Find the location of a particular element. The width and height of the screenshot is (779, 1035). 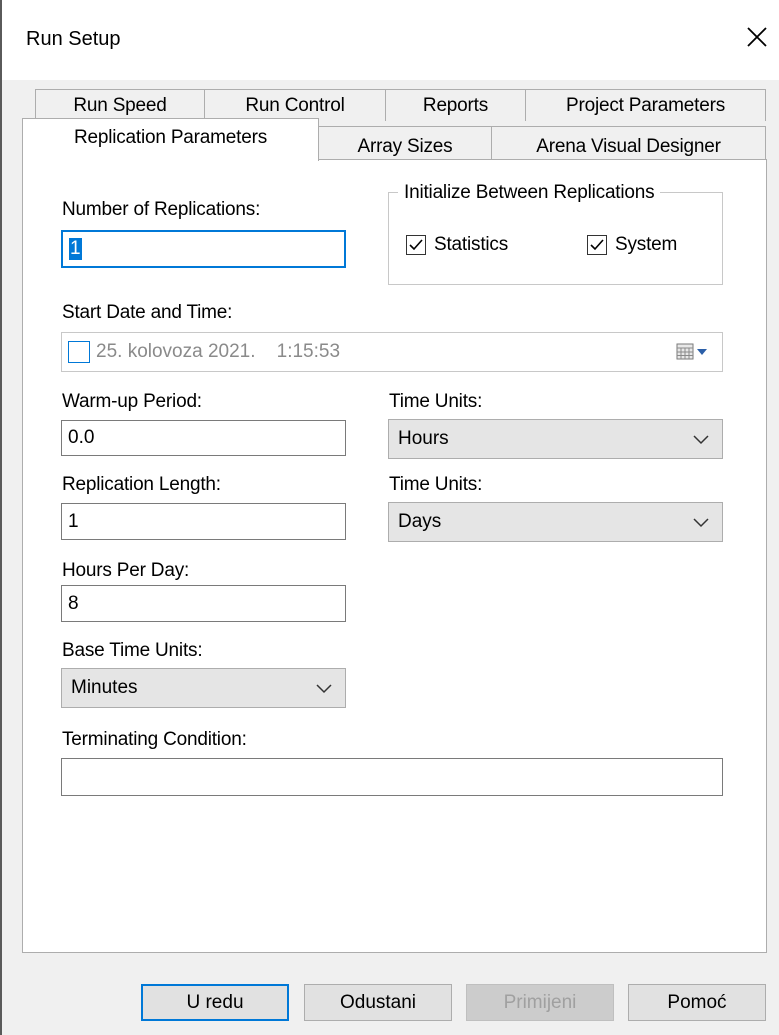

start-date-picker: 25. kolovoza 2021. 1:15:53 is located at coordinates (392, 352).